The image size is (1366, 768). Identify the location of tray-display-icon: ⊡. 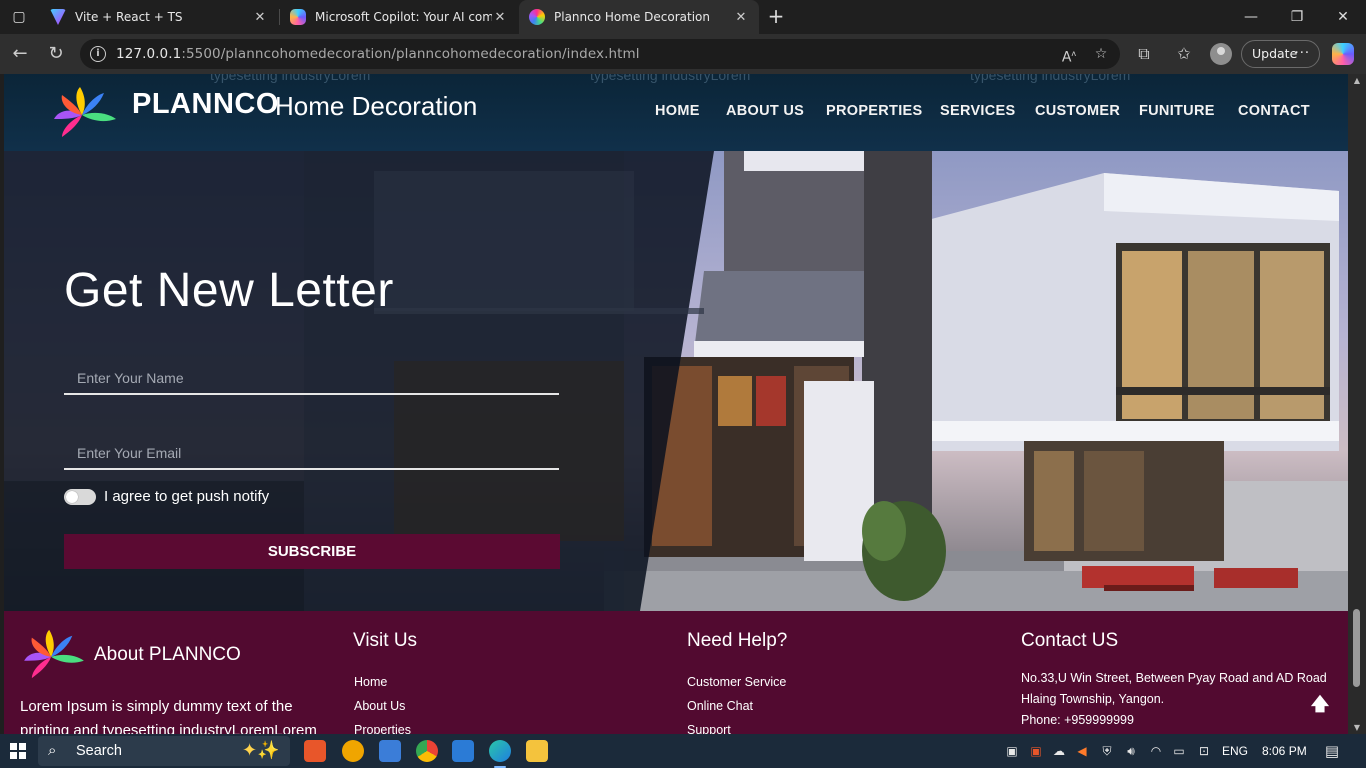
(1204, 751).